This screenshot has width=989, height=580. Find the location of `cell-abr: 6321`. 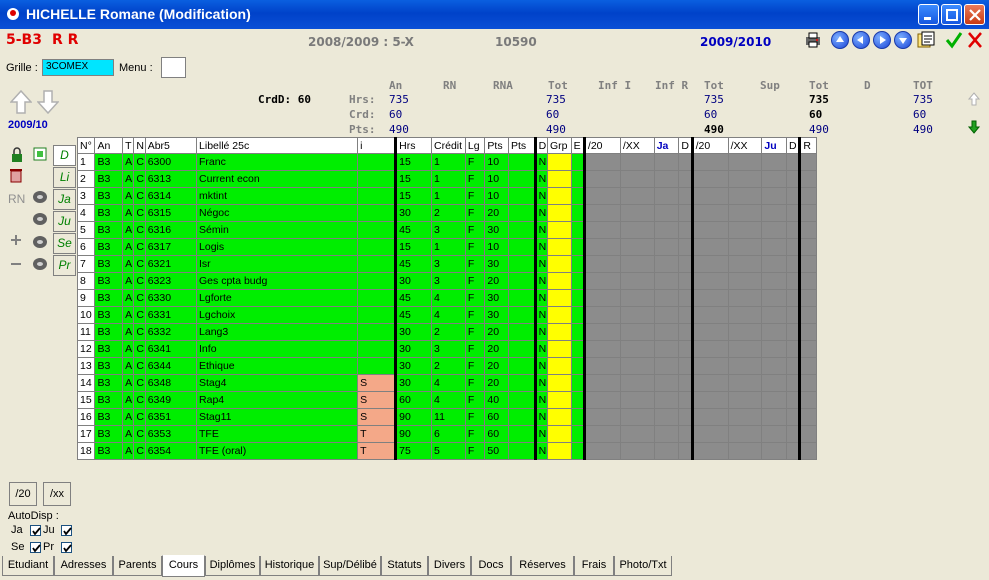

cell-abr: 6321 is located at coordinates (171, 264).